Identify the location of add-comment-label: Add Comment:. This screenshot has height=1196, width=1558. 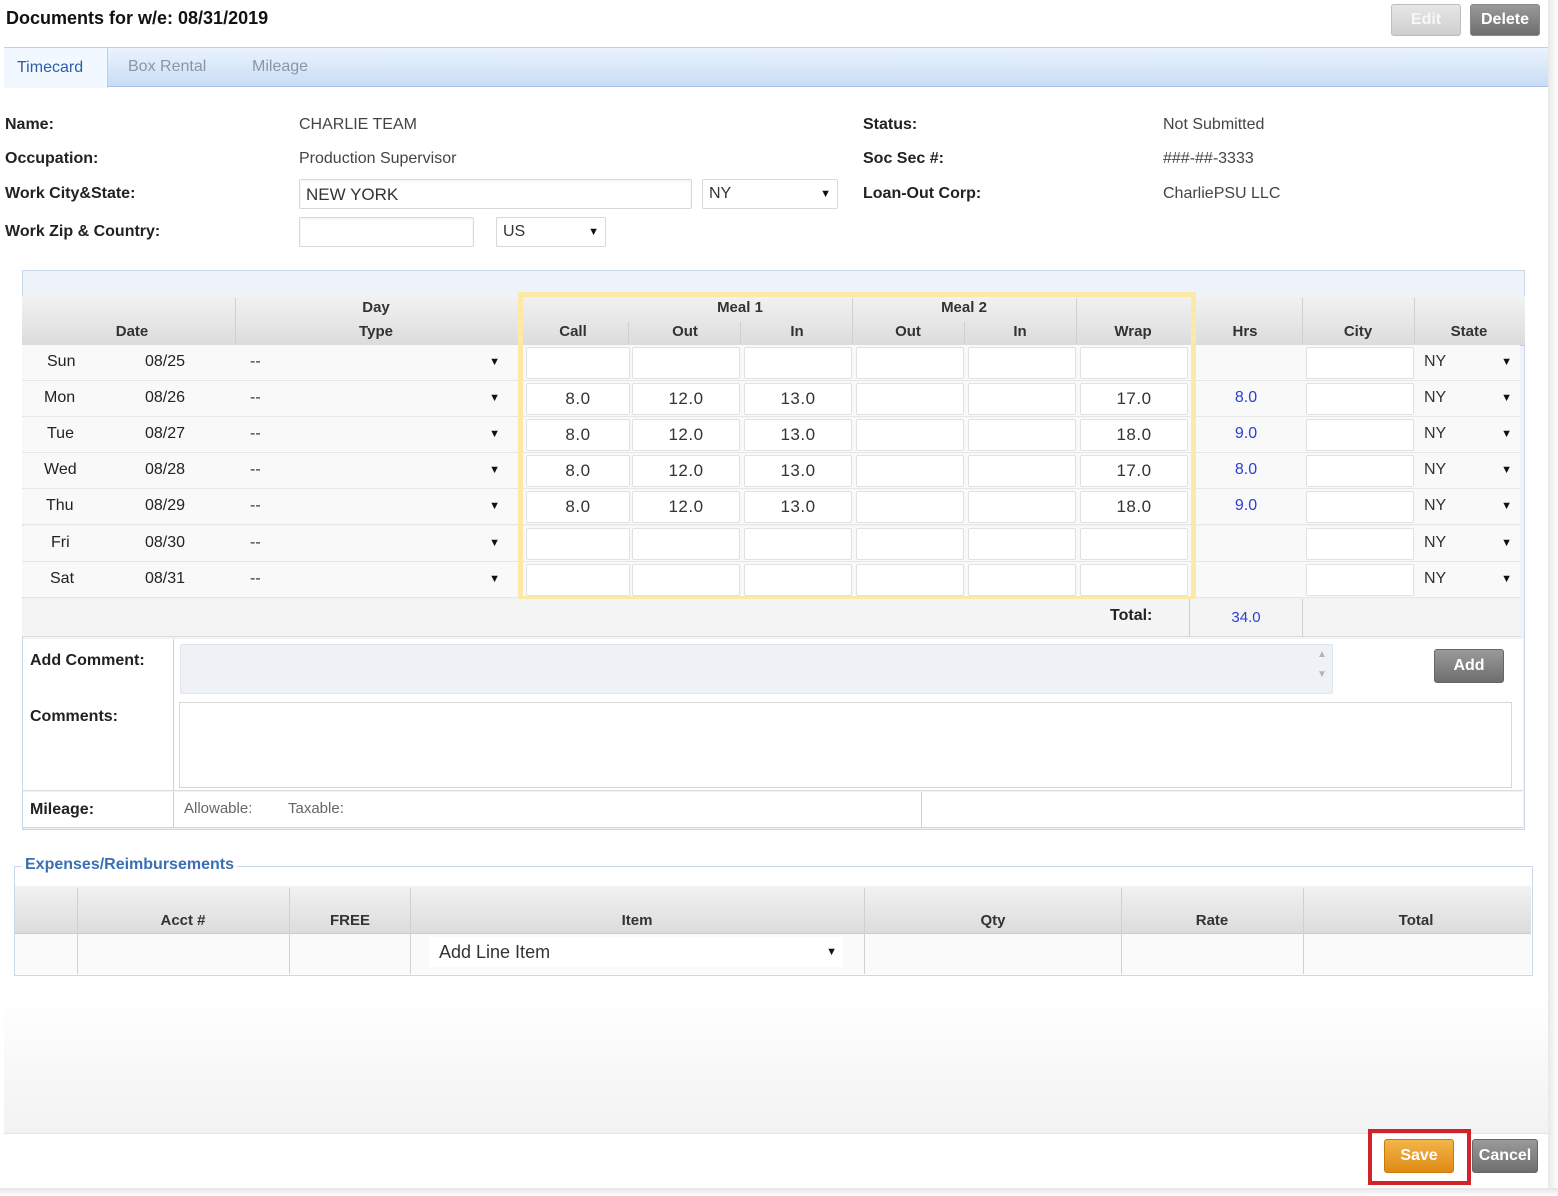
(87, 660).